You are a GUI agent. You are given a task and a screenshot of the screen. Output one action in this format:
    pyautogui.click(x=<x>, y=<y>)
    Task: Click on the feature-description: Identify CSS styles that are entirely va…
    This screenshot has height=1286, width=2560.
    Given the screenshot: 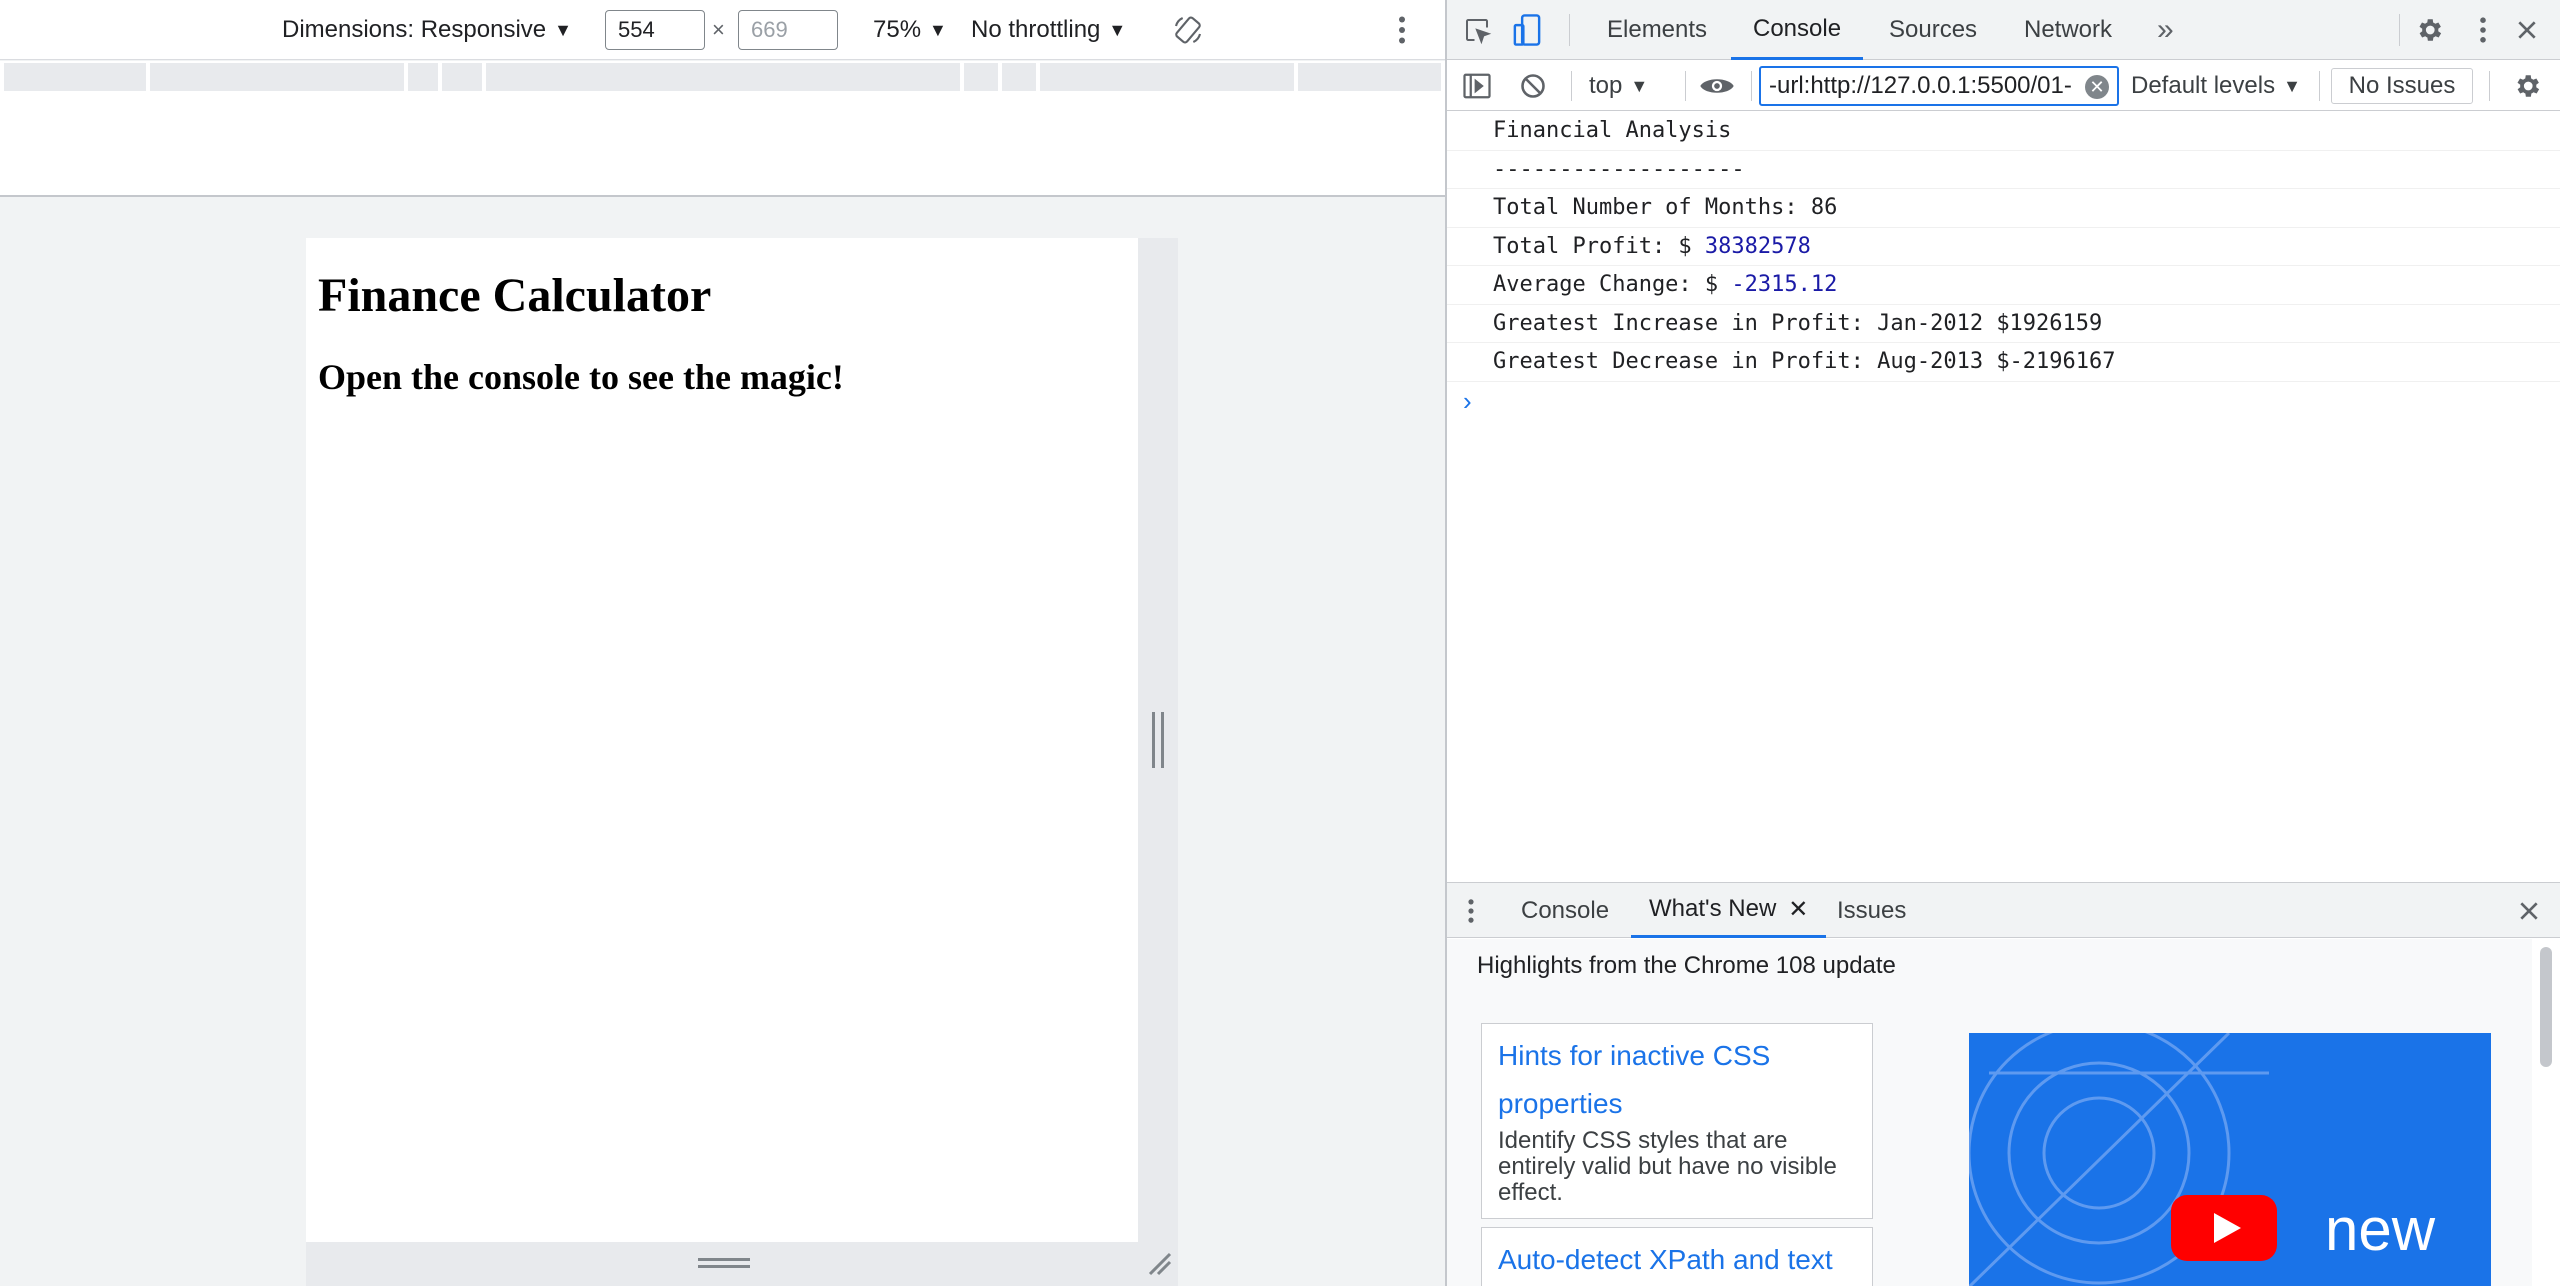 What is the action you would take?
    pyautogui.click(x=1667, y=1166)
    